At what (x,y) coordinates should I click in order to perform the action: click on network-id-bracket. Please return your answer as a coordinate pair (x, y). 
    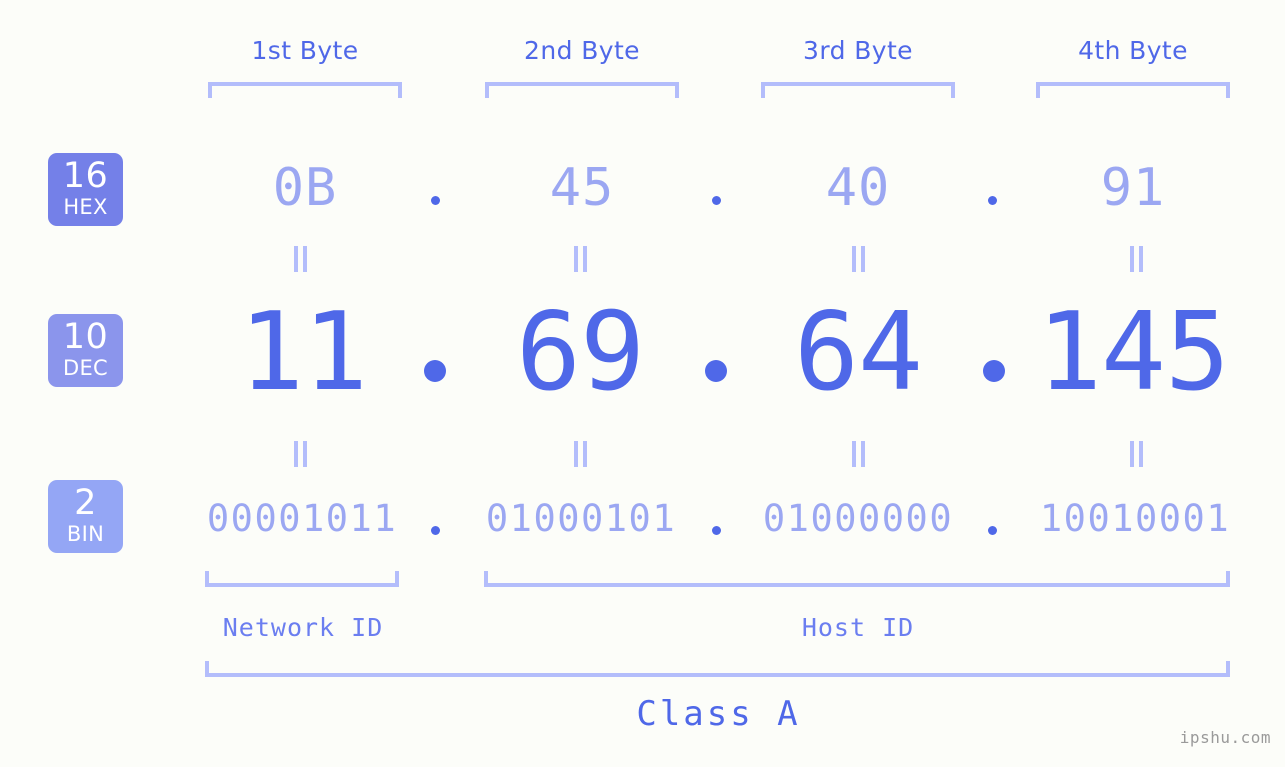
    Looking at the image, I should click on (302, 579).